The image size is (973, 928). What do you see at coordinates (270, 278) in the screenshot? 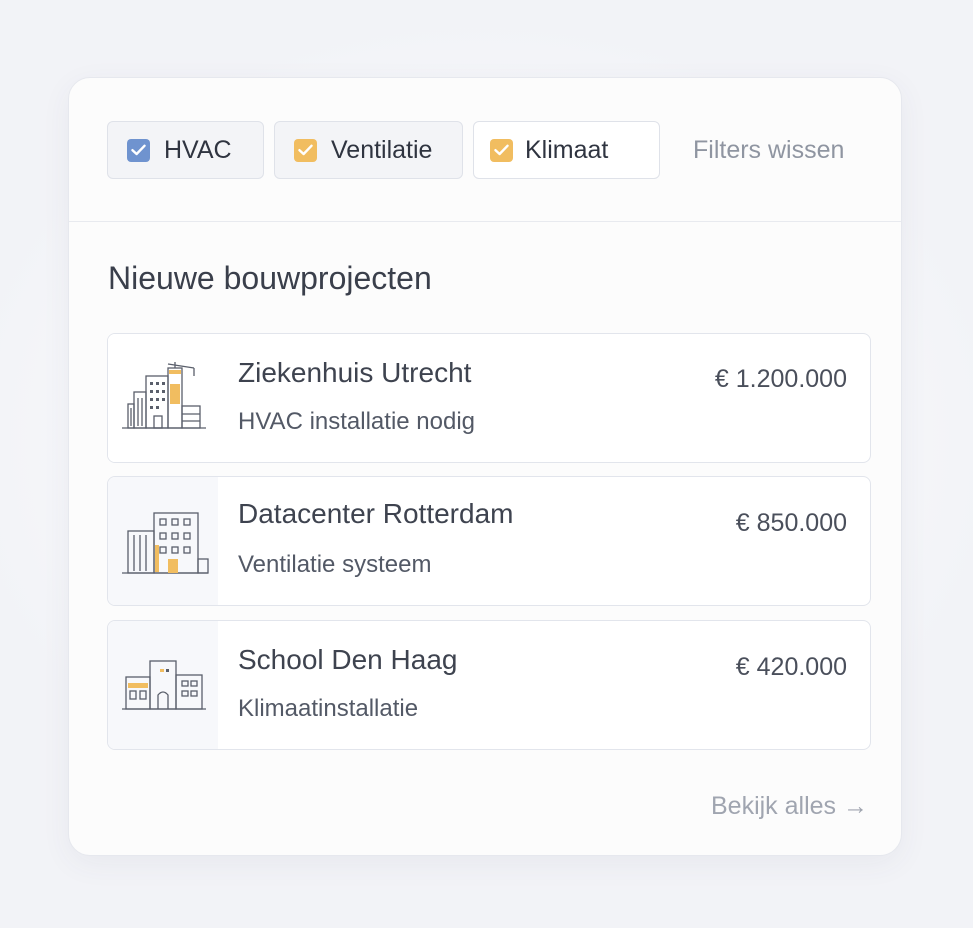
I see `section-title: Nieuwe bouwprojecten` at bounding box center [270, 278].